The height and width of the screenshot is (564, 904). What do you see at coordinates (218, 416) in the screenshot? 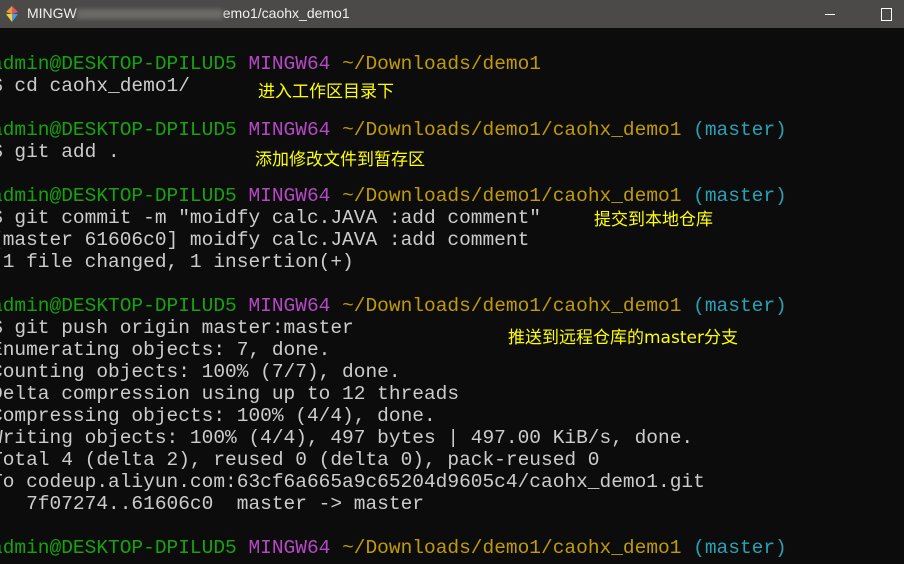
I see `output-line: Compressing objects: 100% (4/4), done.` at bounding box center [218, 416].